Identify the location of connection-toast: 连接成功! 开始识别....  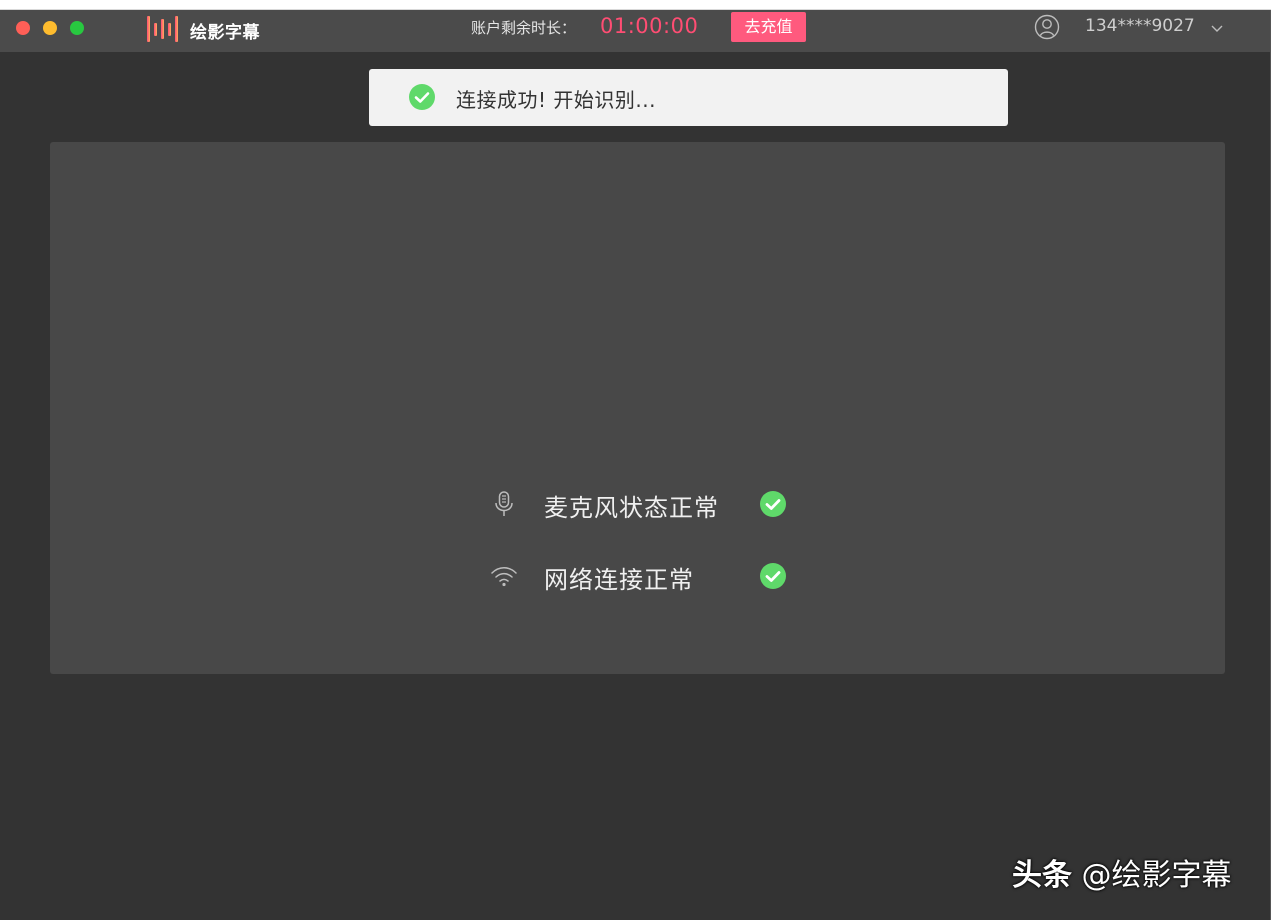
(688, 97).